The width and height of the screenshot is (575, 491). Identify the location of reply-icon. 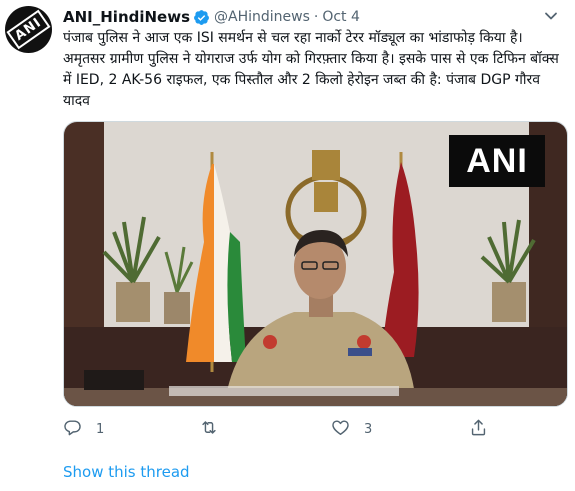
(72, 429).